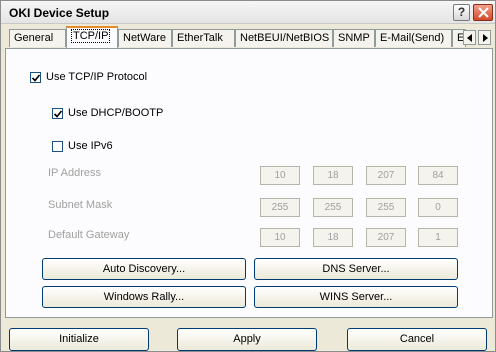 The width and height of the screenshot is (496, 352). What do you see at coordinates (74, 173) in the screenshot?
I see `ip-address-label: IP Address` at bounding box center [74, 173].